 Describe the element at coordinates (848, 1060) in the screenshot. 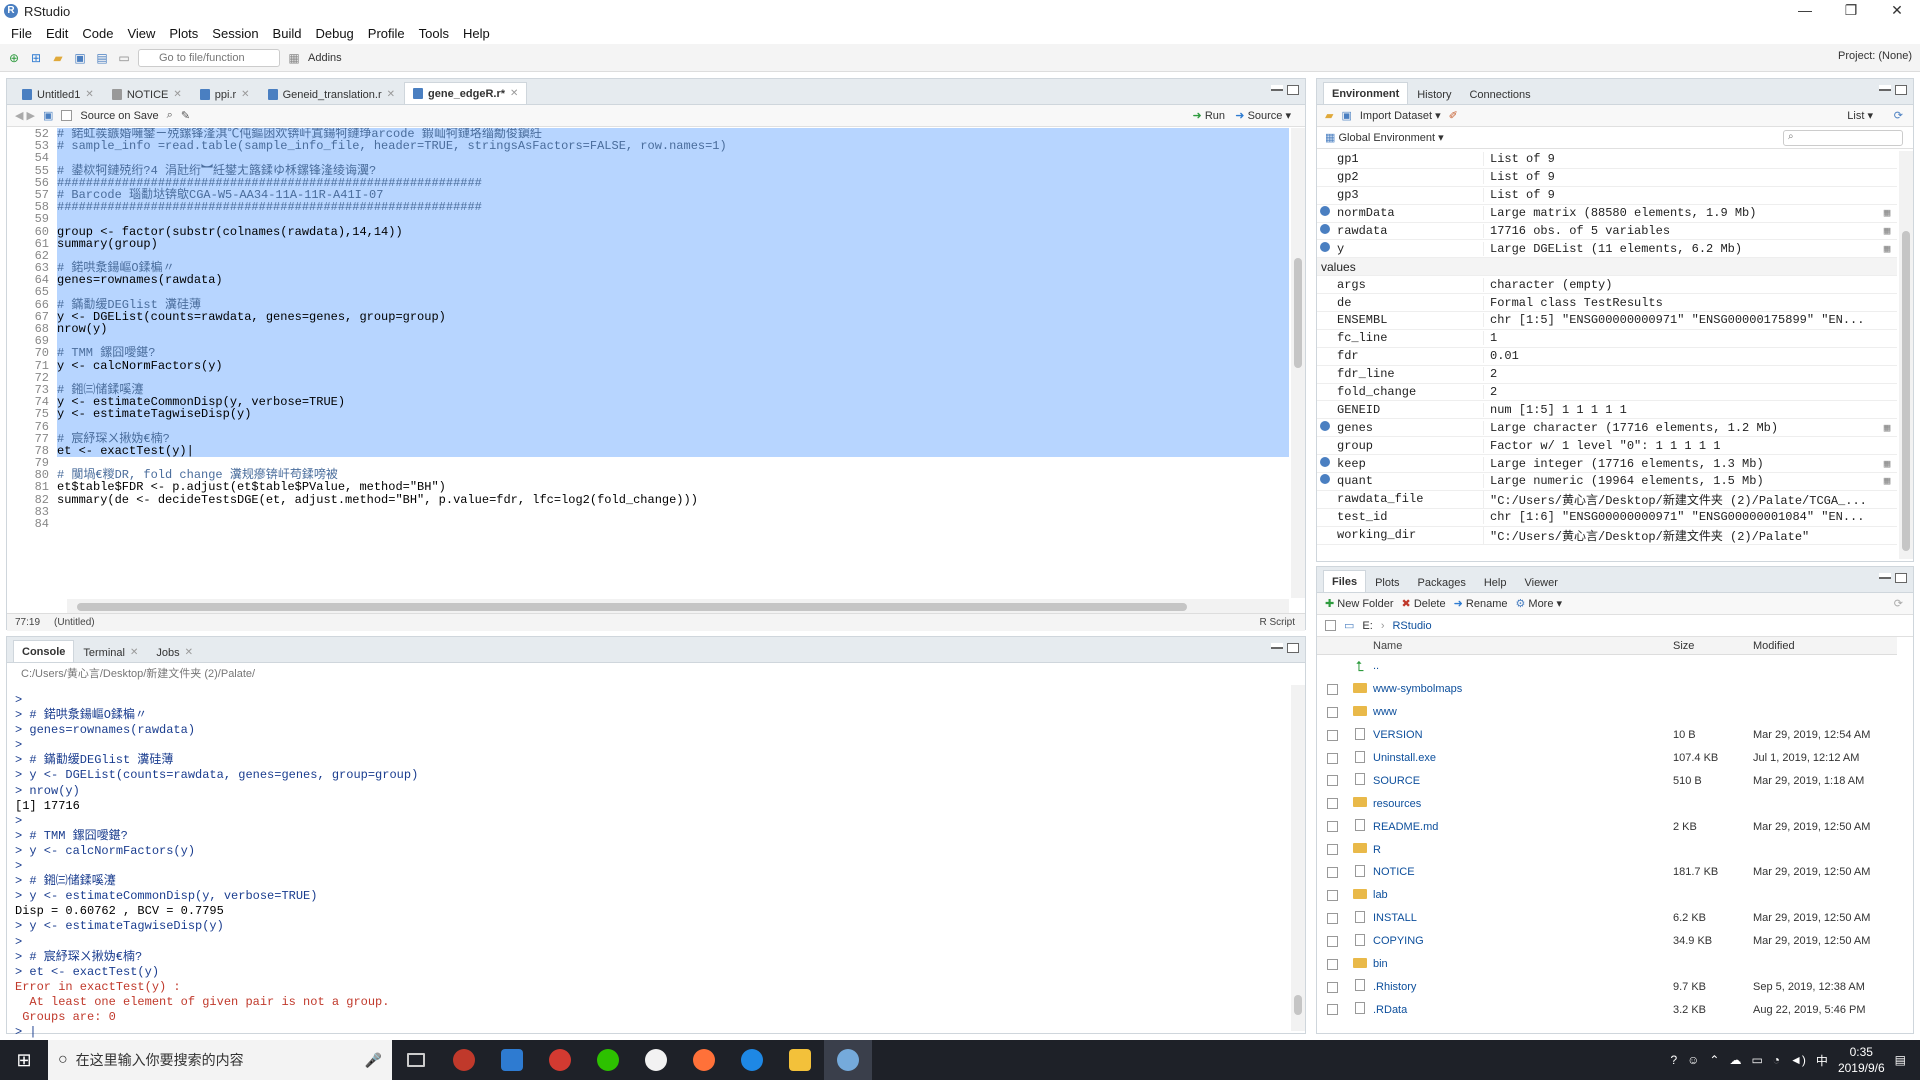

I see `rstudio-taskbar-icon` at that location.